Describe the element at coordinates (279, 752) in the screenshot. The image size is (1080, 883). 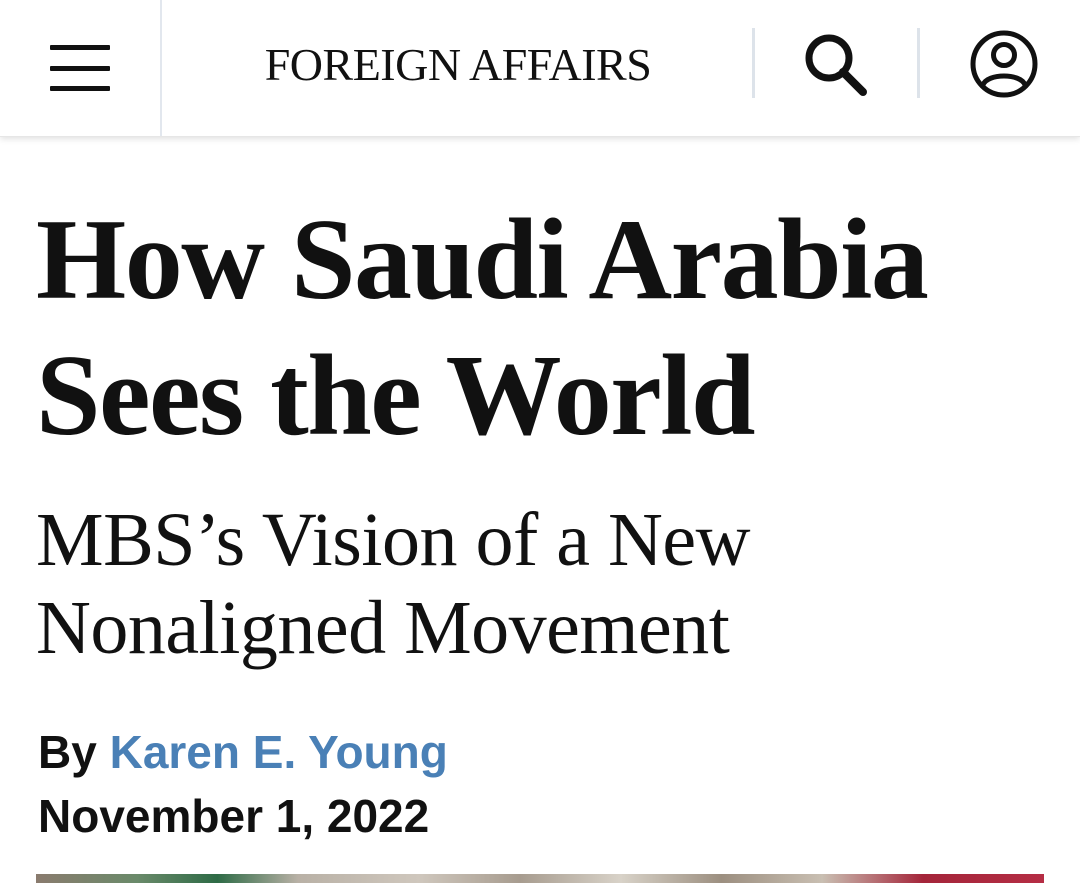
I see `author-link: Karen E. Young` at that location.